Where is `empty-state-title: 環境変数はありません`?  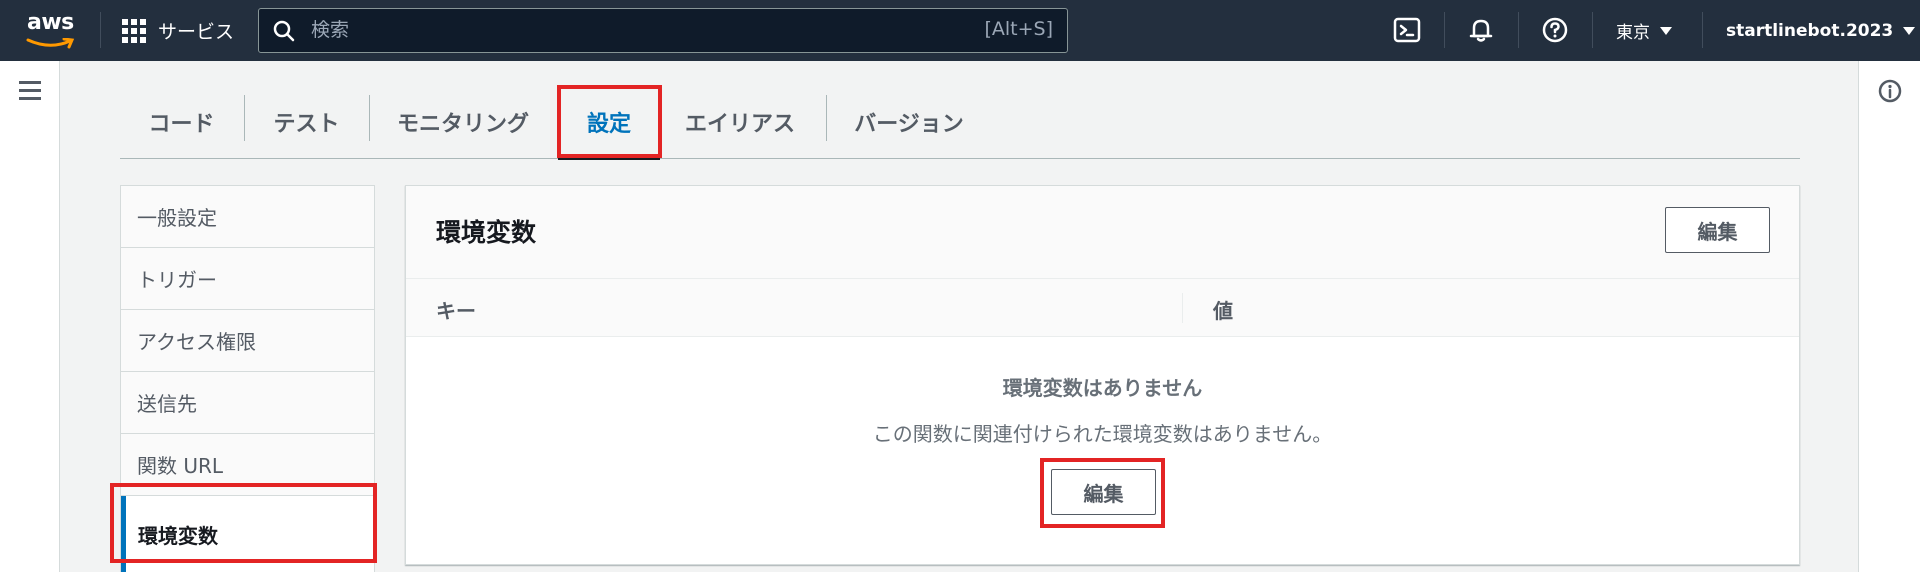
empty-state-title: 環境変数はありません is located at coordinates (1102, 388).